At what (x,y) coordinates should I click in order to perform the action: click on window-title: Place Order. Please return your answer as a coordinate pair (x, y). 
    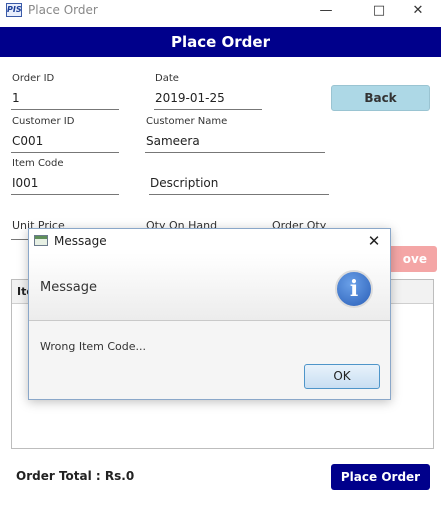
    Looking at the image, I should click on (63, 10).